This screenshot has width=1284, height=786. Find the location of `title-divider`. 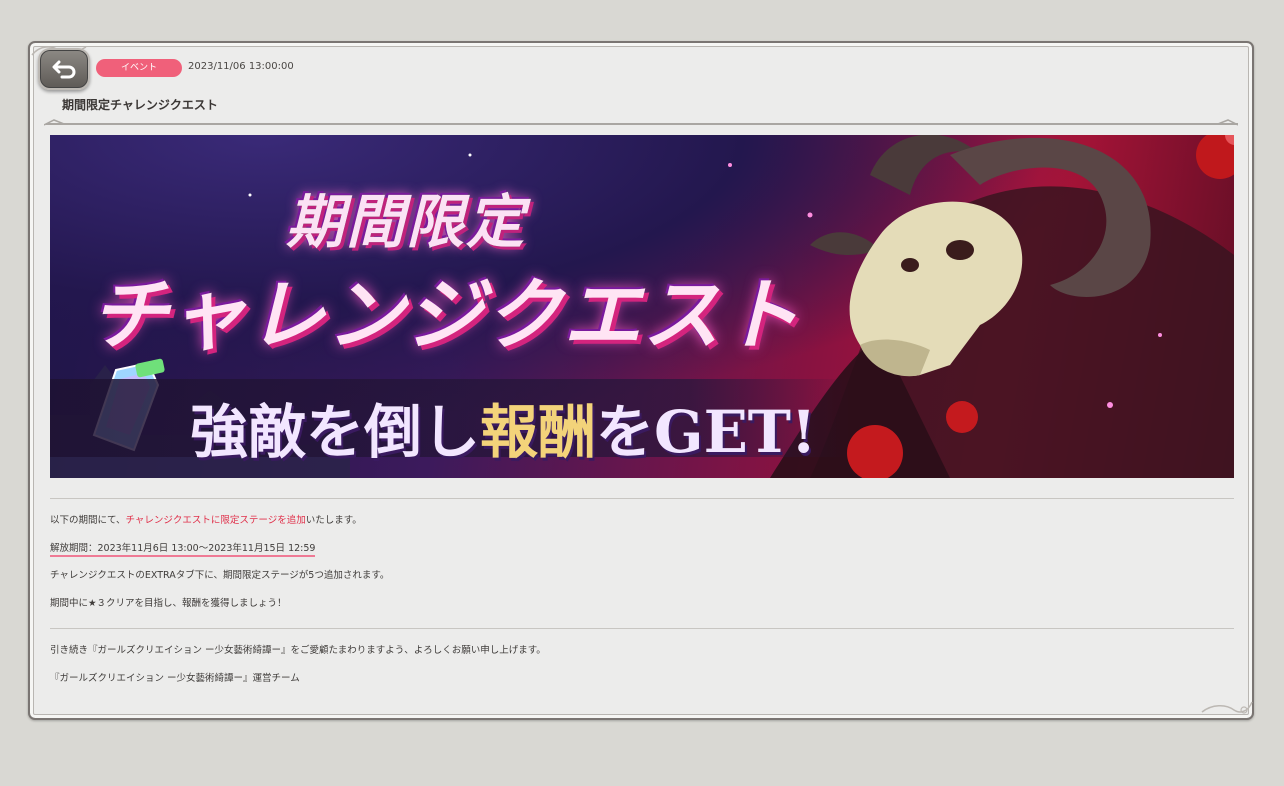

title-divider is located at coordinates (642, 124).